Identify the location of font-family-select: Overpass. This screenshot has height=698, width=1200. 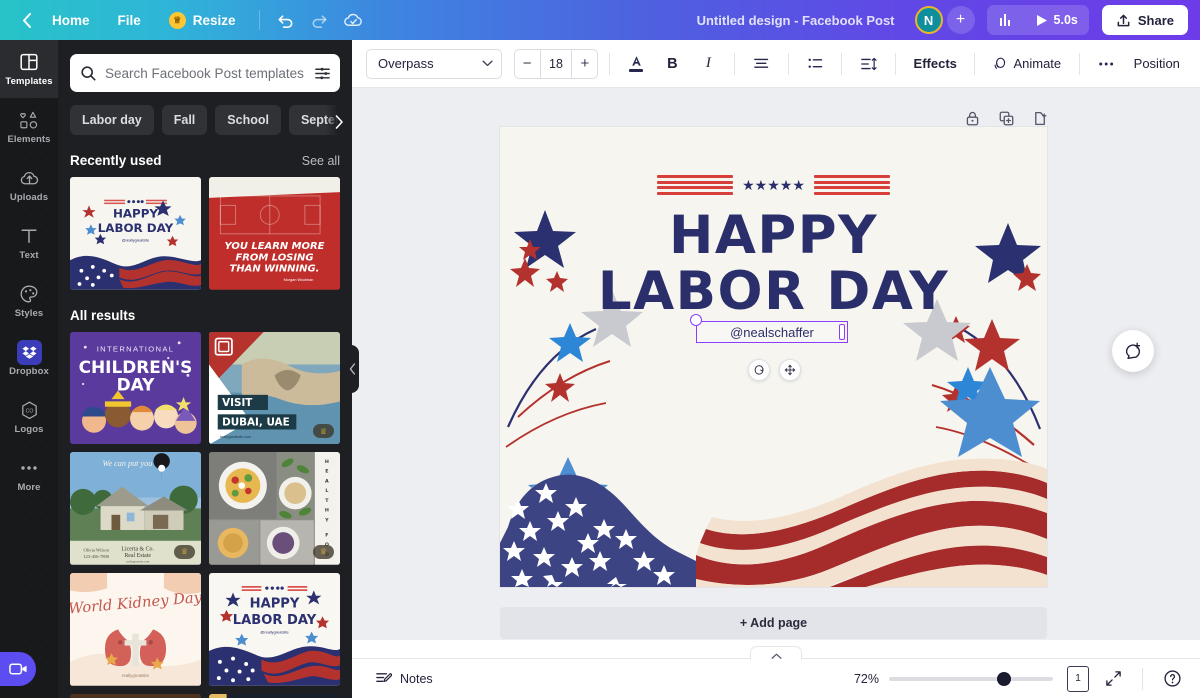
(434, 63).